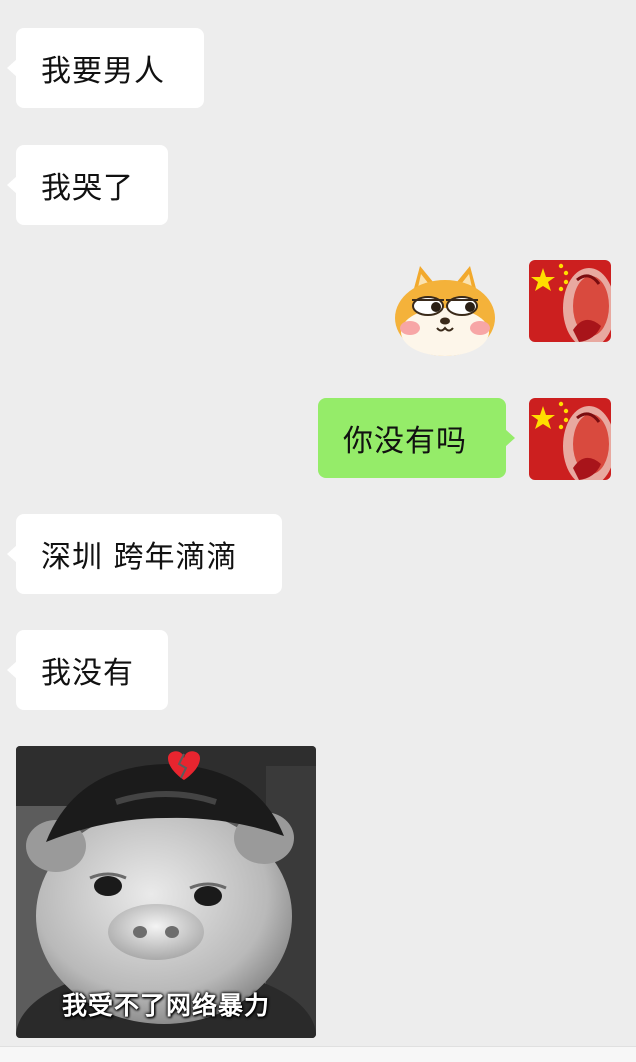 The image size is (636, 1062). Describe the element at coordinates (445, 310) in the screenshot. I see `shiba-dog-sticker` at that location.